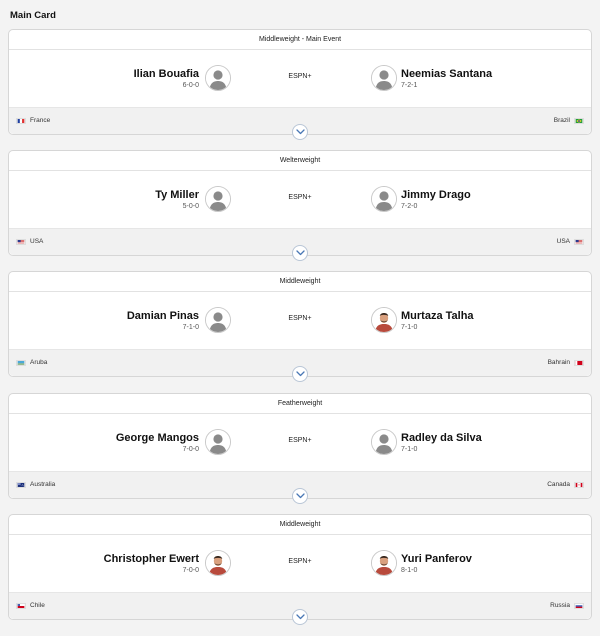  I want to click on red-country: Aruba, so click(31, 362).